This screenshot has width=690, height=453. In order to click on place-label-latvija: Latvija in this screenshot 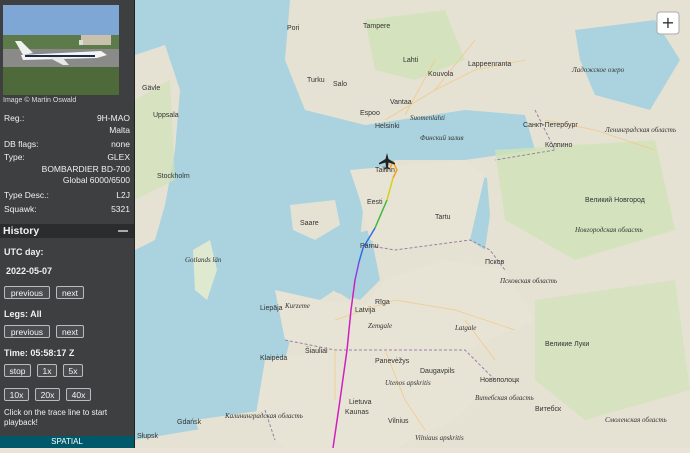, I will do `click(365, 310)`.